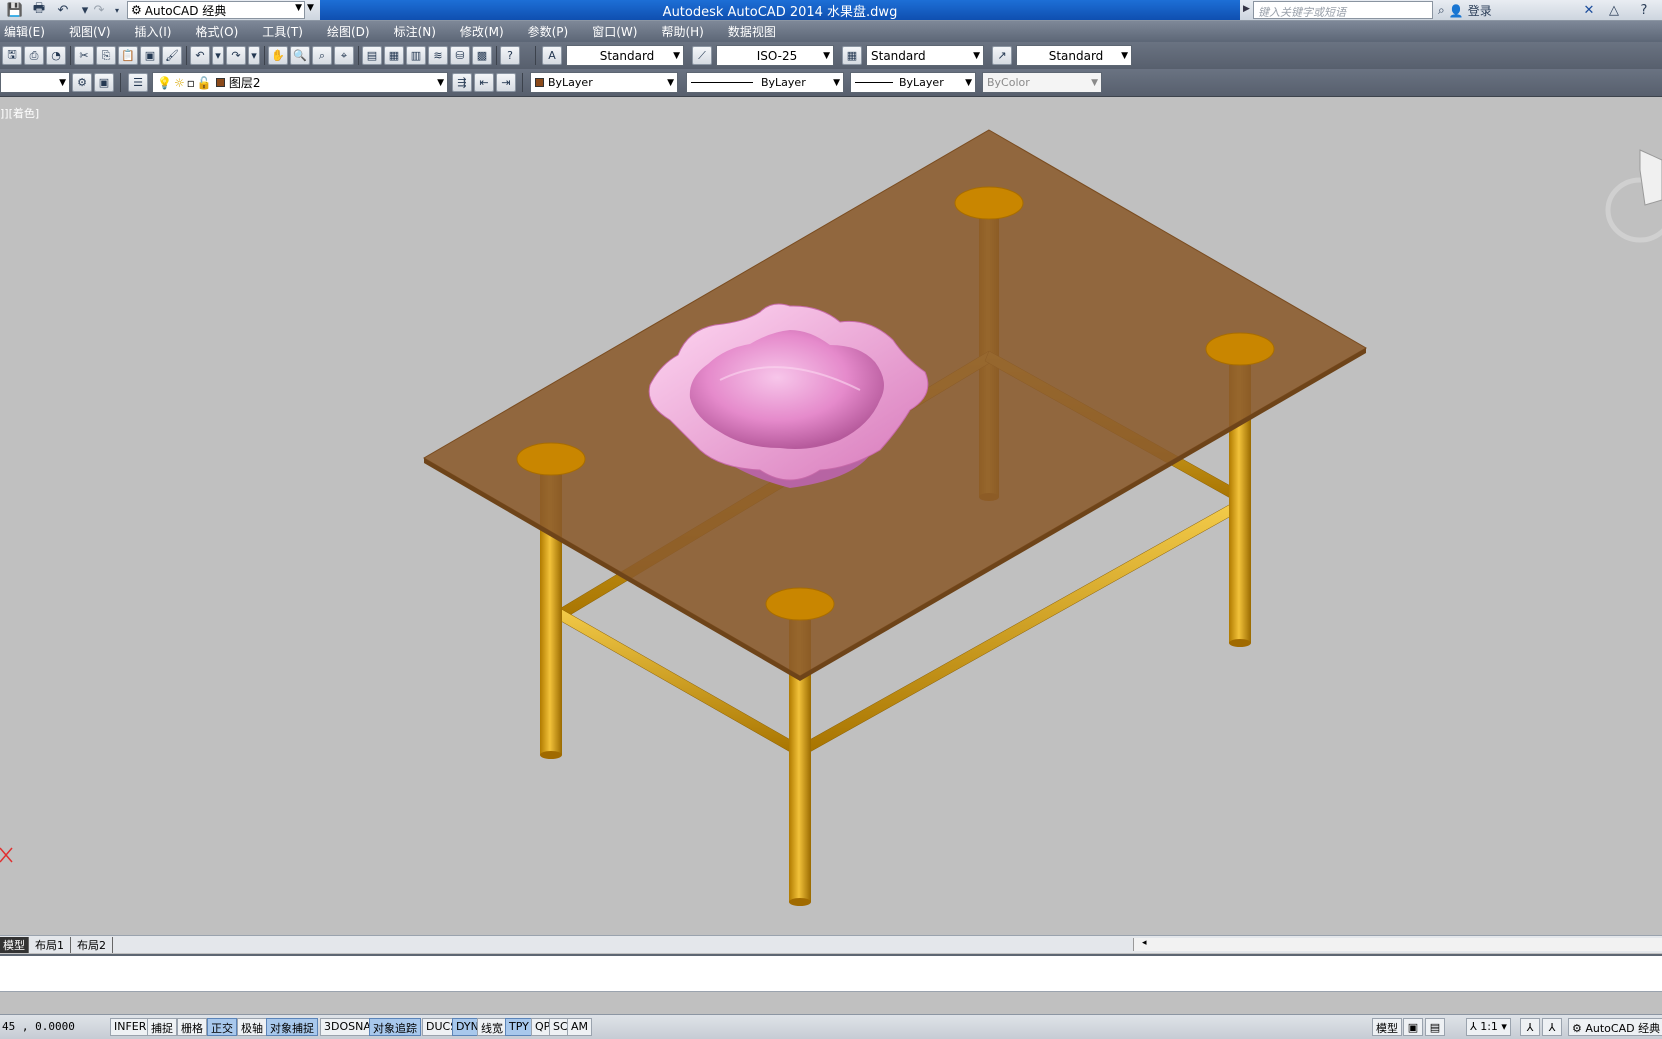 The width and height of the screenshot is (1662, 1039). I want to click on pan-icon: ✋, so click(278, 55).